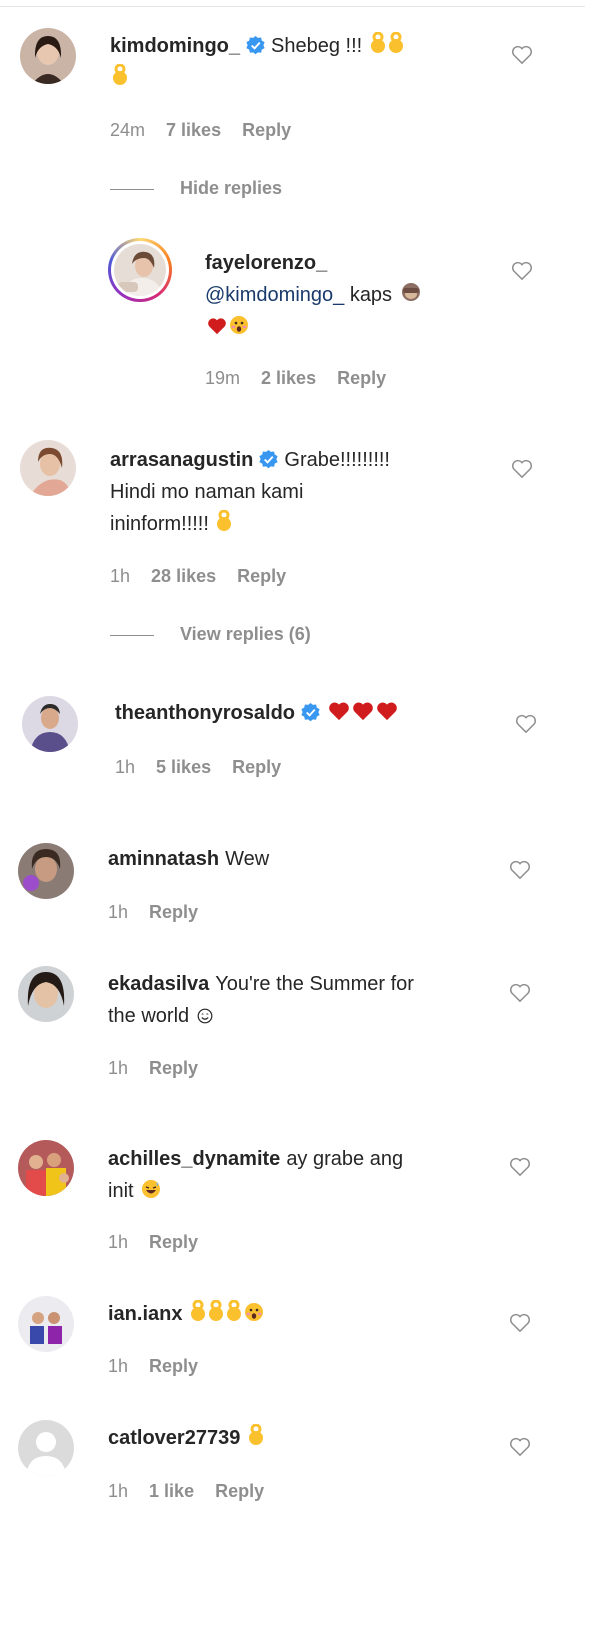 This screenshot has height=1647, width=601. Describe the element at coordinates (145, 1314) in the screenshot. I see `username: ian.ianx` at that location.